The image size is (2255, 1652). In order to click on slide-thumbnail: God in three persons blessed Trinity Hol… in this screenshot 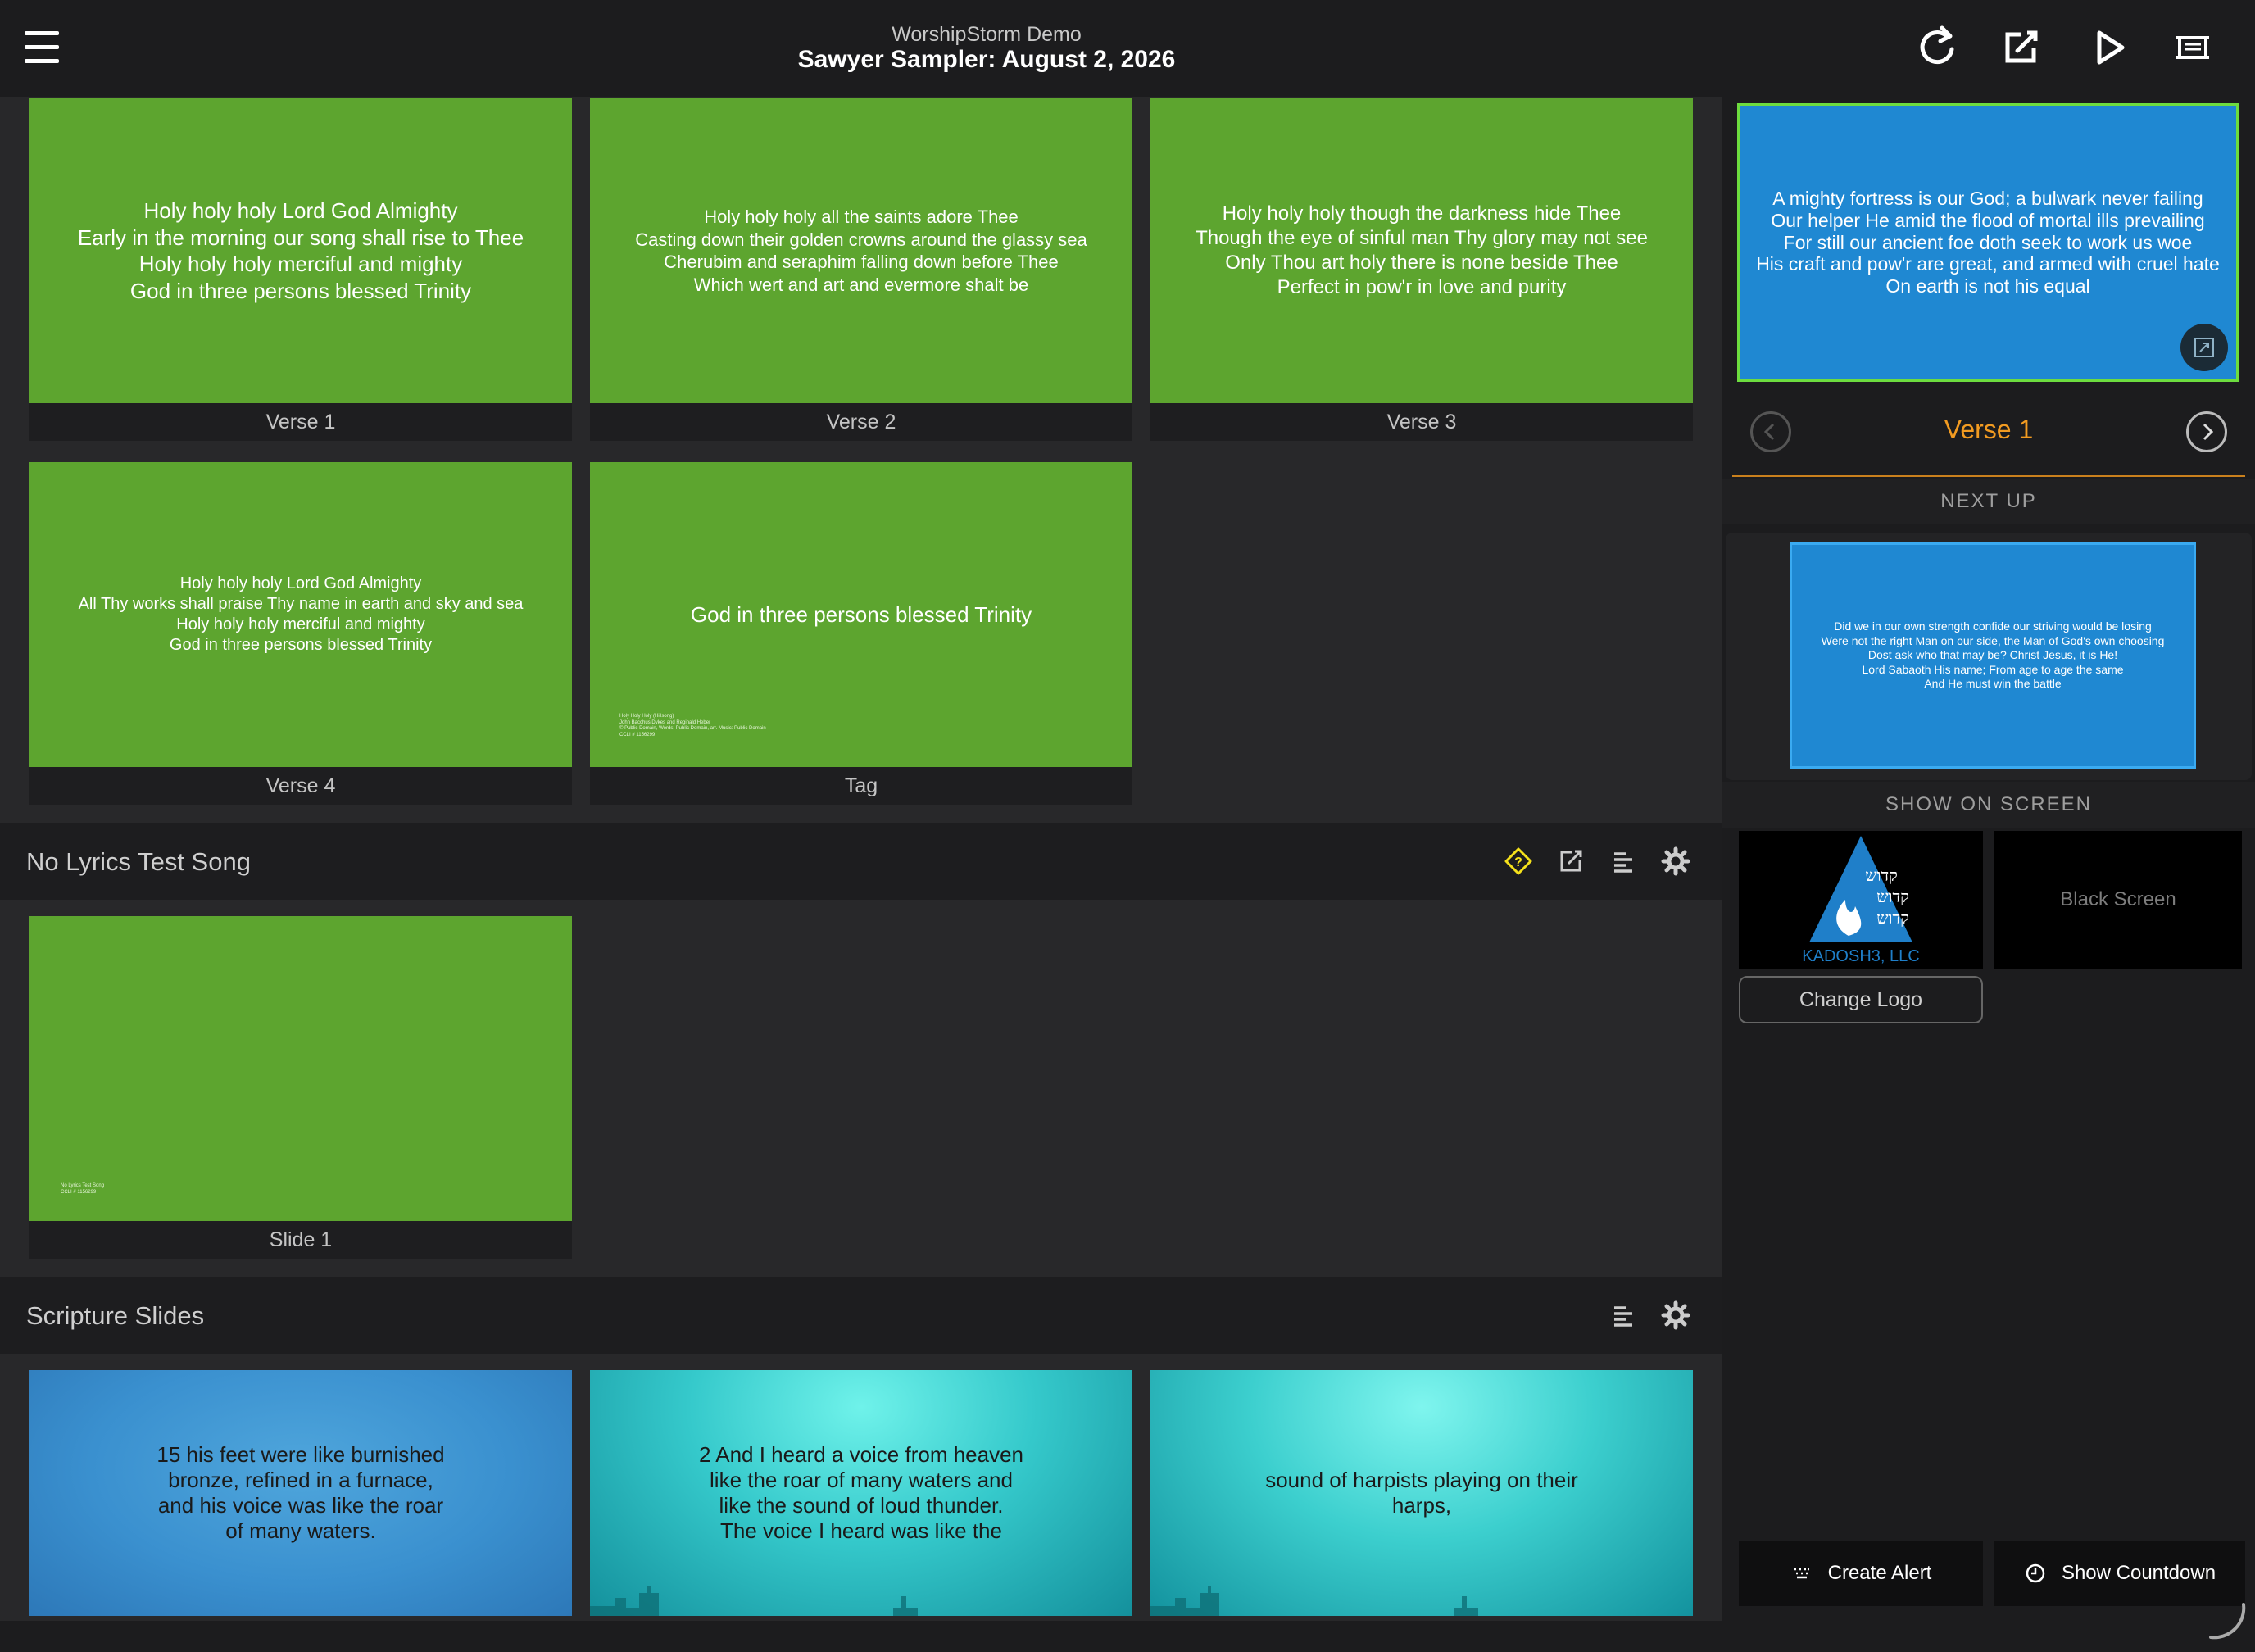, I will do `click(861, 615)`.